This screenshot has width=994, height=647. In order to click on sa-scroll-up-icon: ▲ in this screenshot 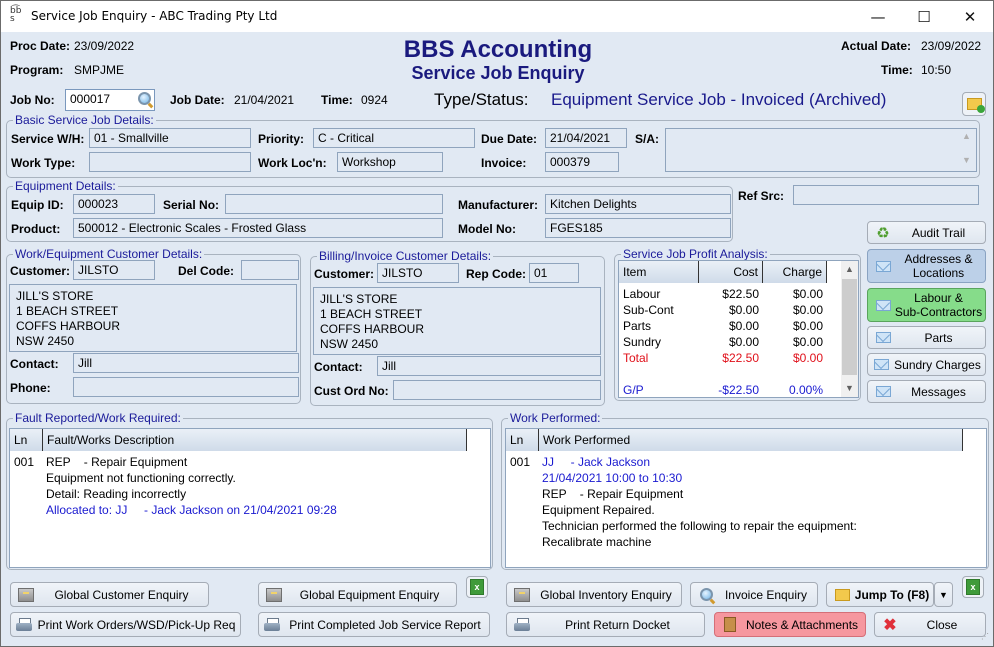, I will do `click(966, 136)`.